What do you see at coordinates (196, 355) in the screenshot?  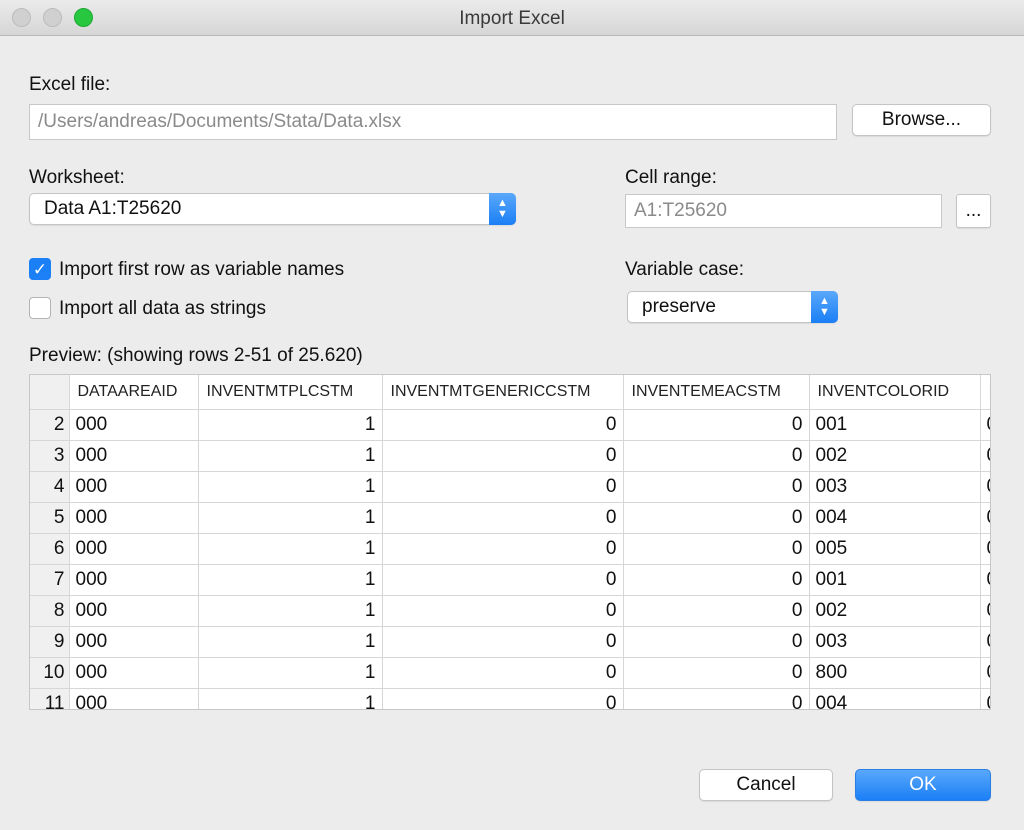 I see `preview-label: Preview: (showing rows 2-51 of 25.620)` at bounding box center [196, 355].